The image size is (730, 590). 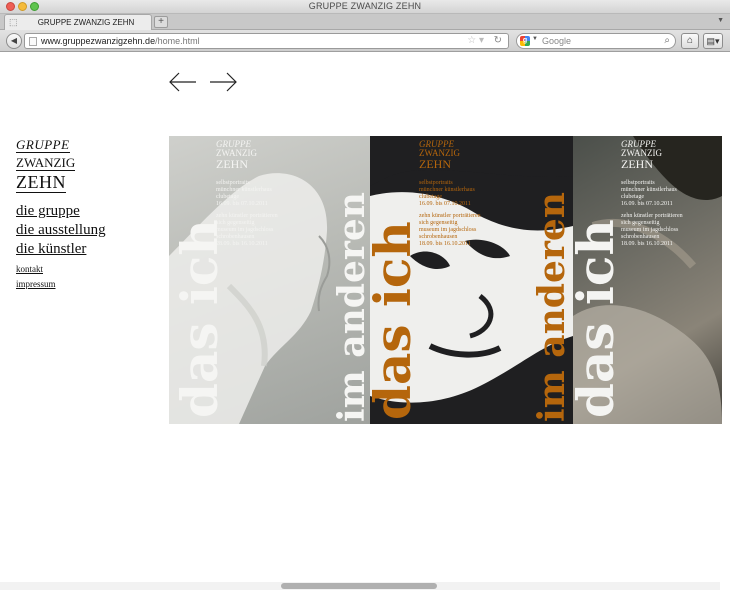 I want to click on poster-1-vertical-subtitle: im anderen, so click(x=350, y=307).